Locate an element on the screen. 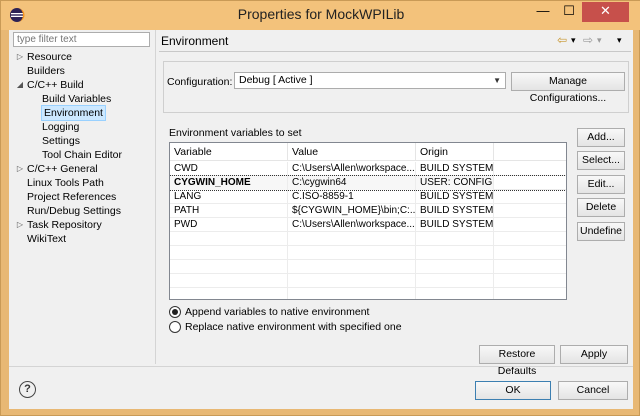 The height and width of the screenshot is (416, 640). close-button: ✕ is located at coordinates (605, 12).